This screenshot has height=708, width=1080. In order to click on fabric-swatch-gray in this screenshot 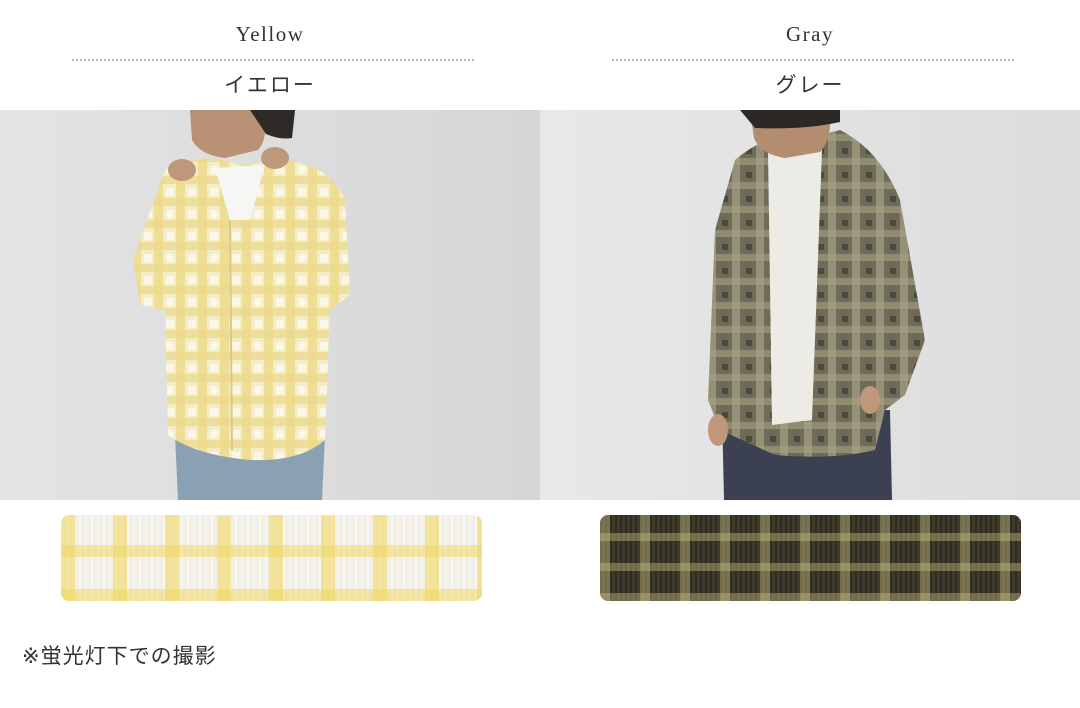, I will do `click(810, 558)`.